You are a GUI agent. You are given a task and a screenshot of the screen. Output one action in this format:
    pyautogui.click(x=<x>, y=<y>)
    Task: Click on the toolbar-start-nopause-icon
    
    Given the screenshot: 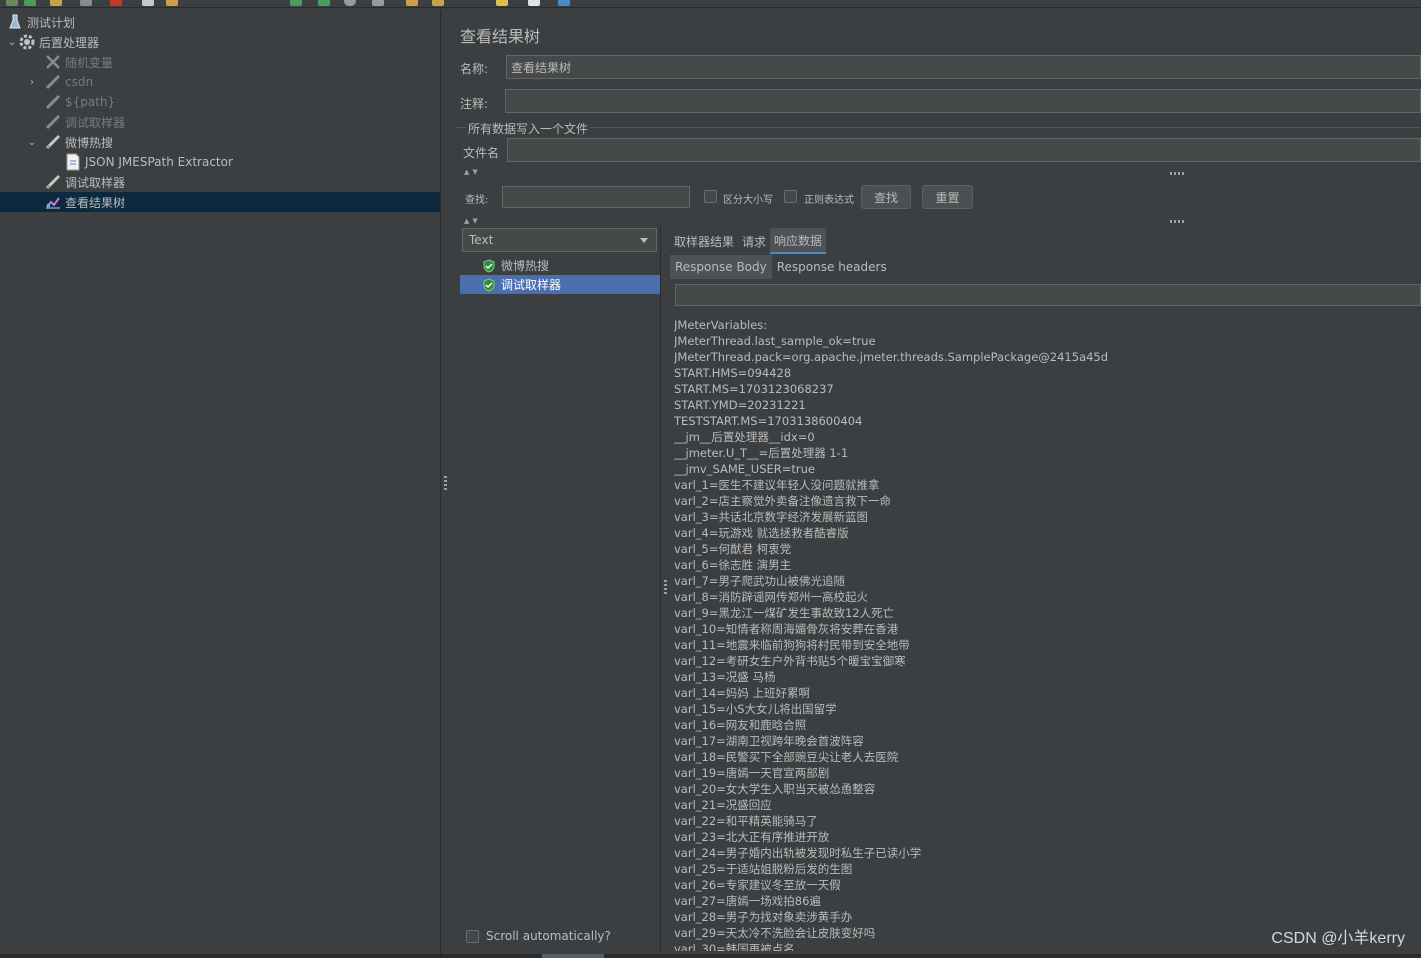 What is the action you would take?
    pyautogui.click(x=324, y=3)
    